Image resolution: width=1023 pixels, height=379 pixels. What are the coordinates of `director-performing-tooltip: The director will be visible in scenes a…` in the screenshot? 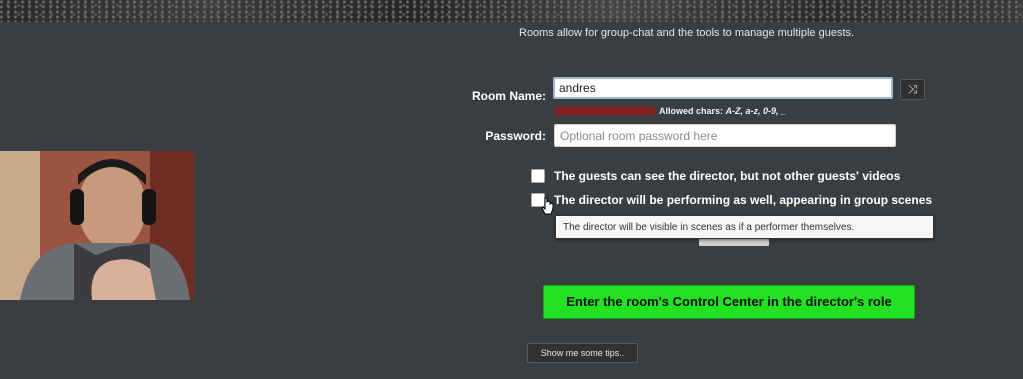 It's located at (744, 227).